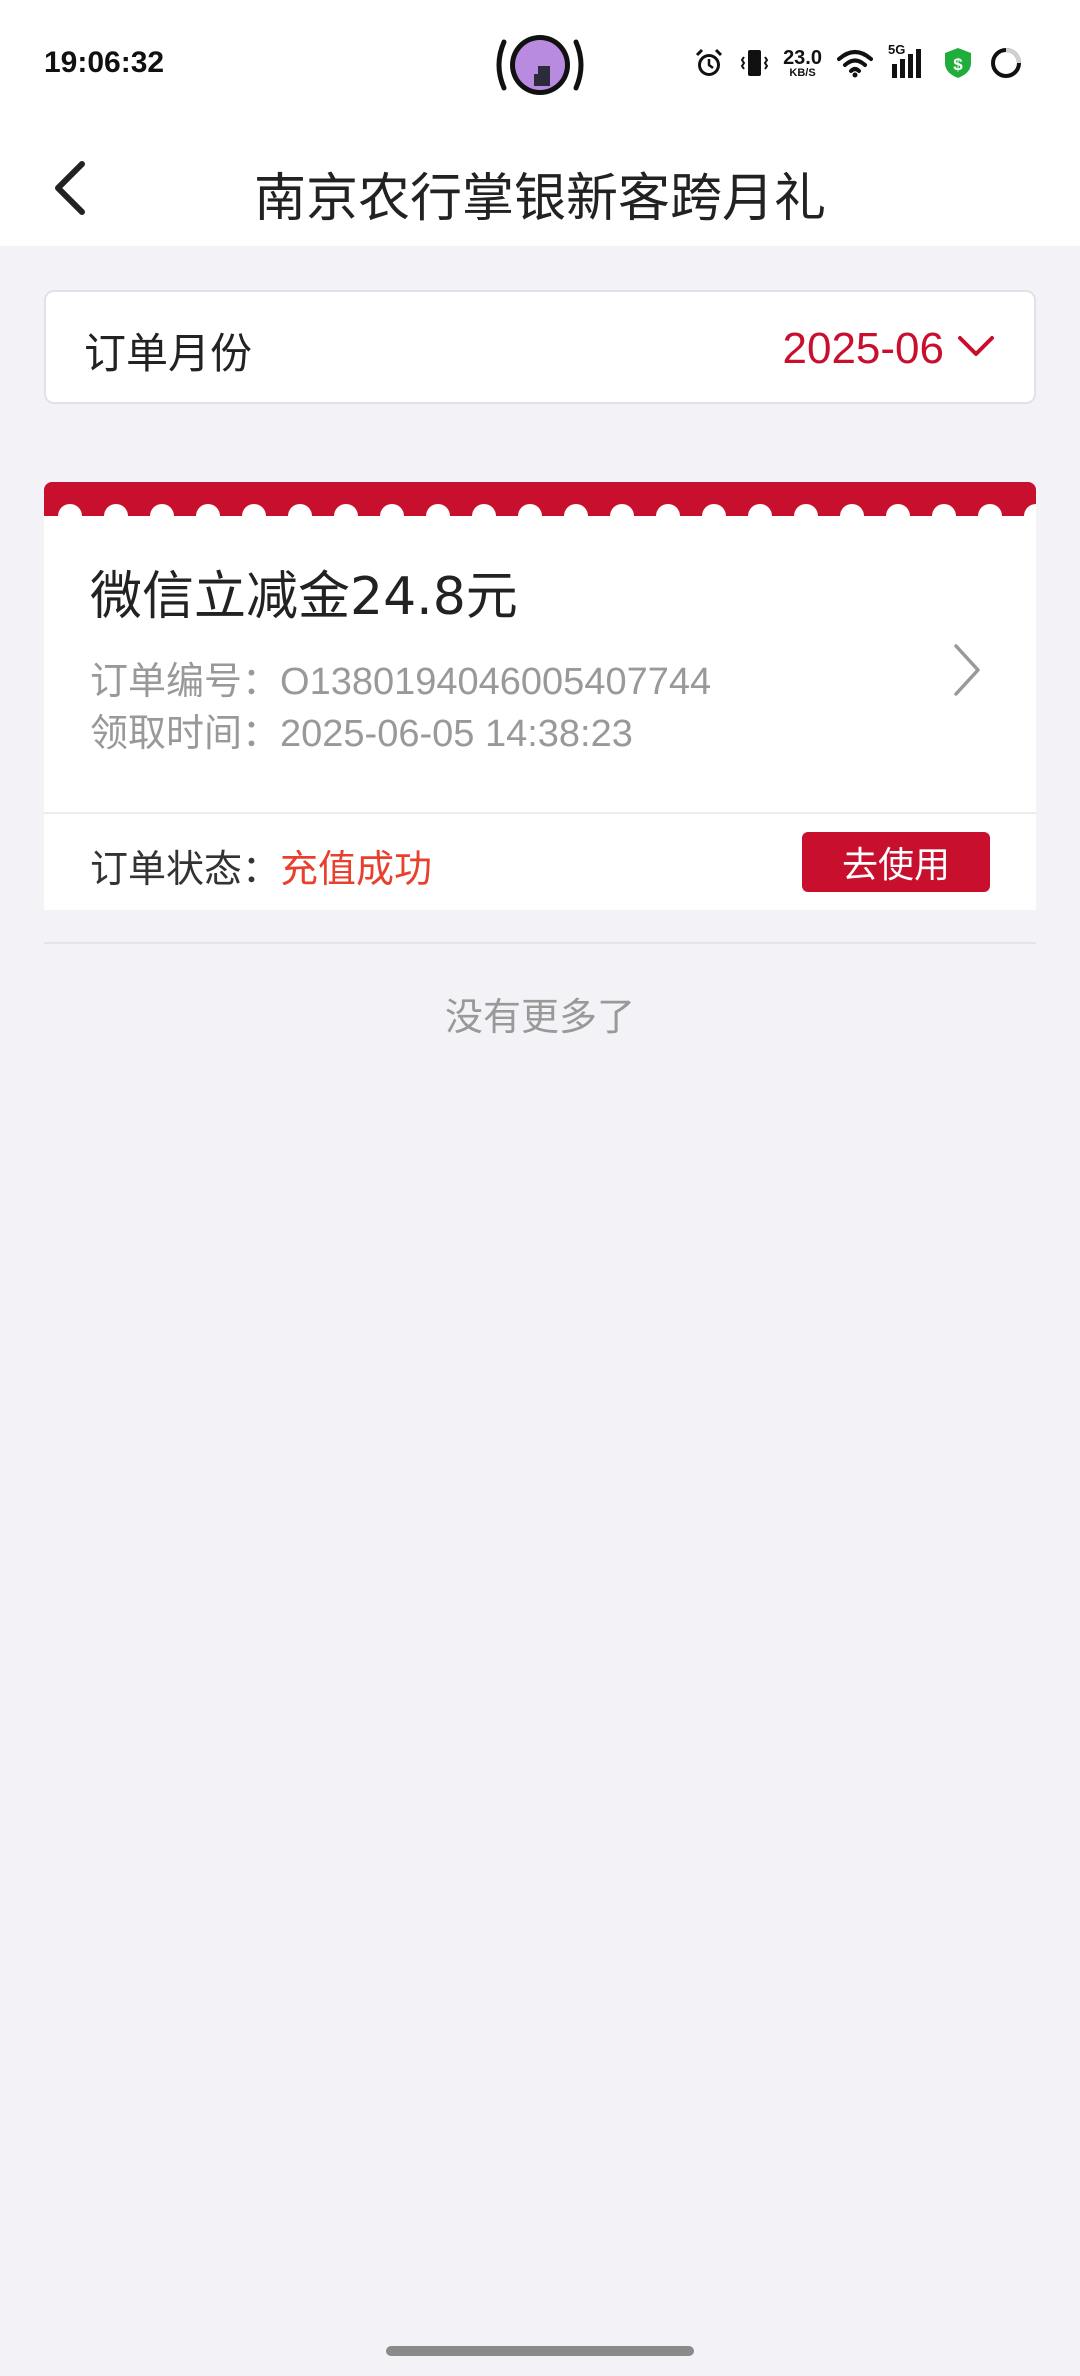 The height and width of the screenshot is (2376, 1080). Describe the element at coordinates (539, 1017) in the screenshot. I see `no-more-text: 没有更多了` at that location.